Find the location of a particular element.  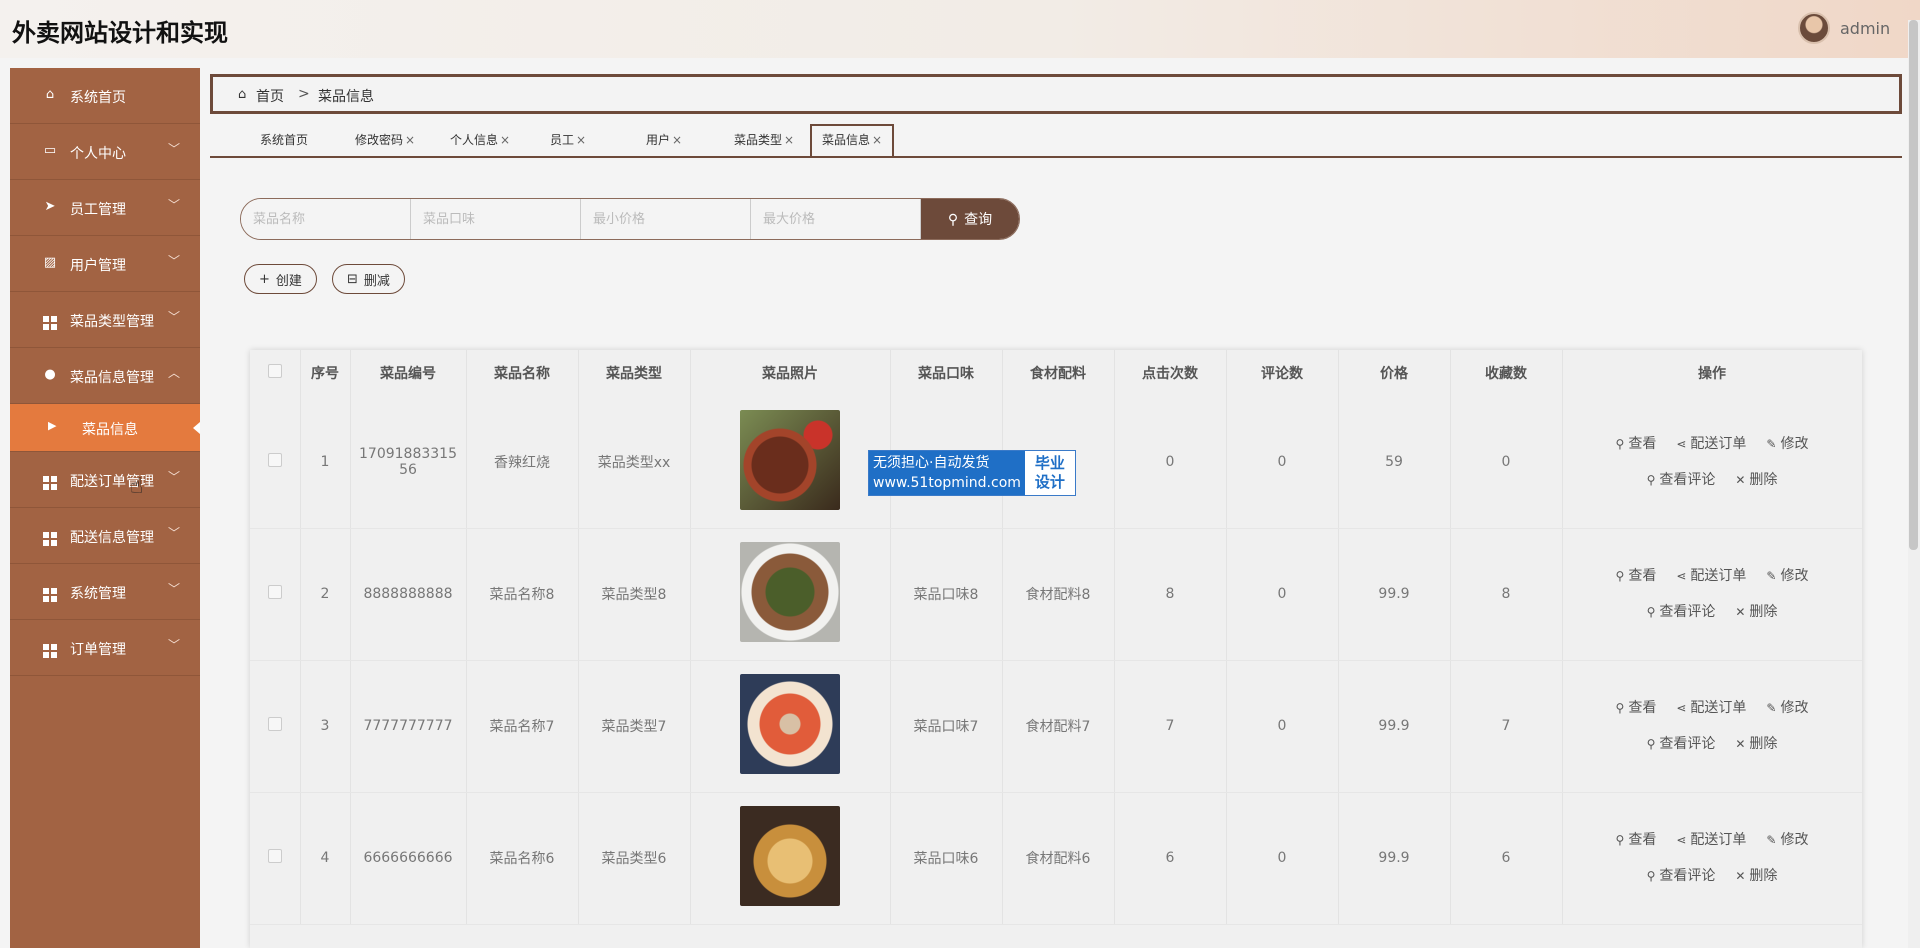

send-icon: ➤ is located at coordinates (50, 206).